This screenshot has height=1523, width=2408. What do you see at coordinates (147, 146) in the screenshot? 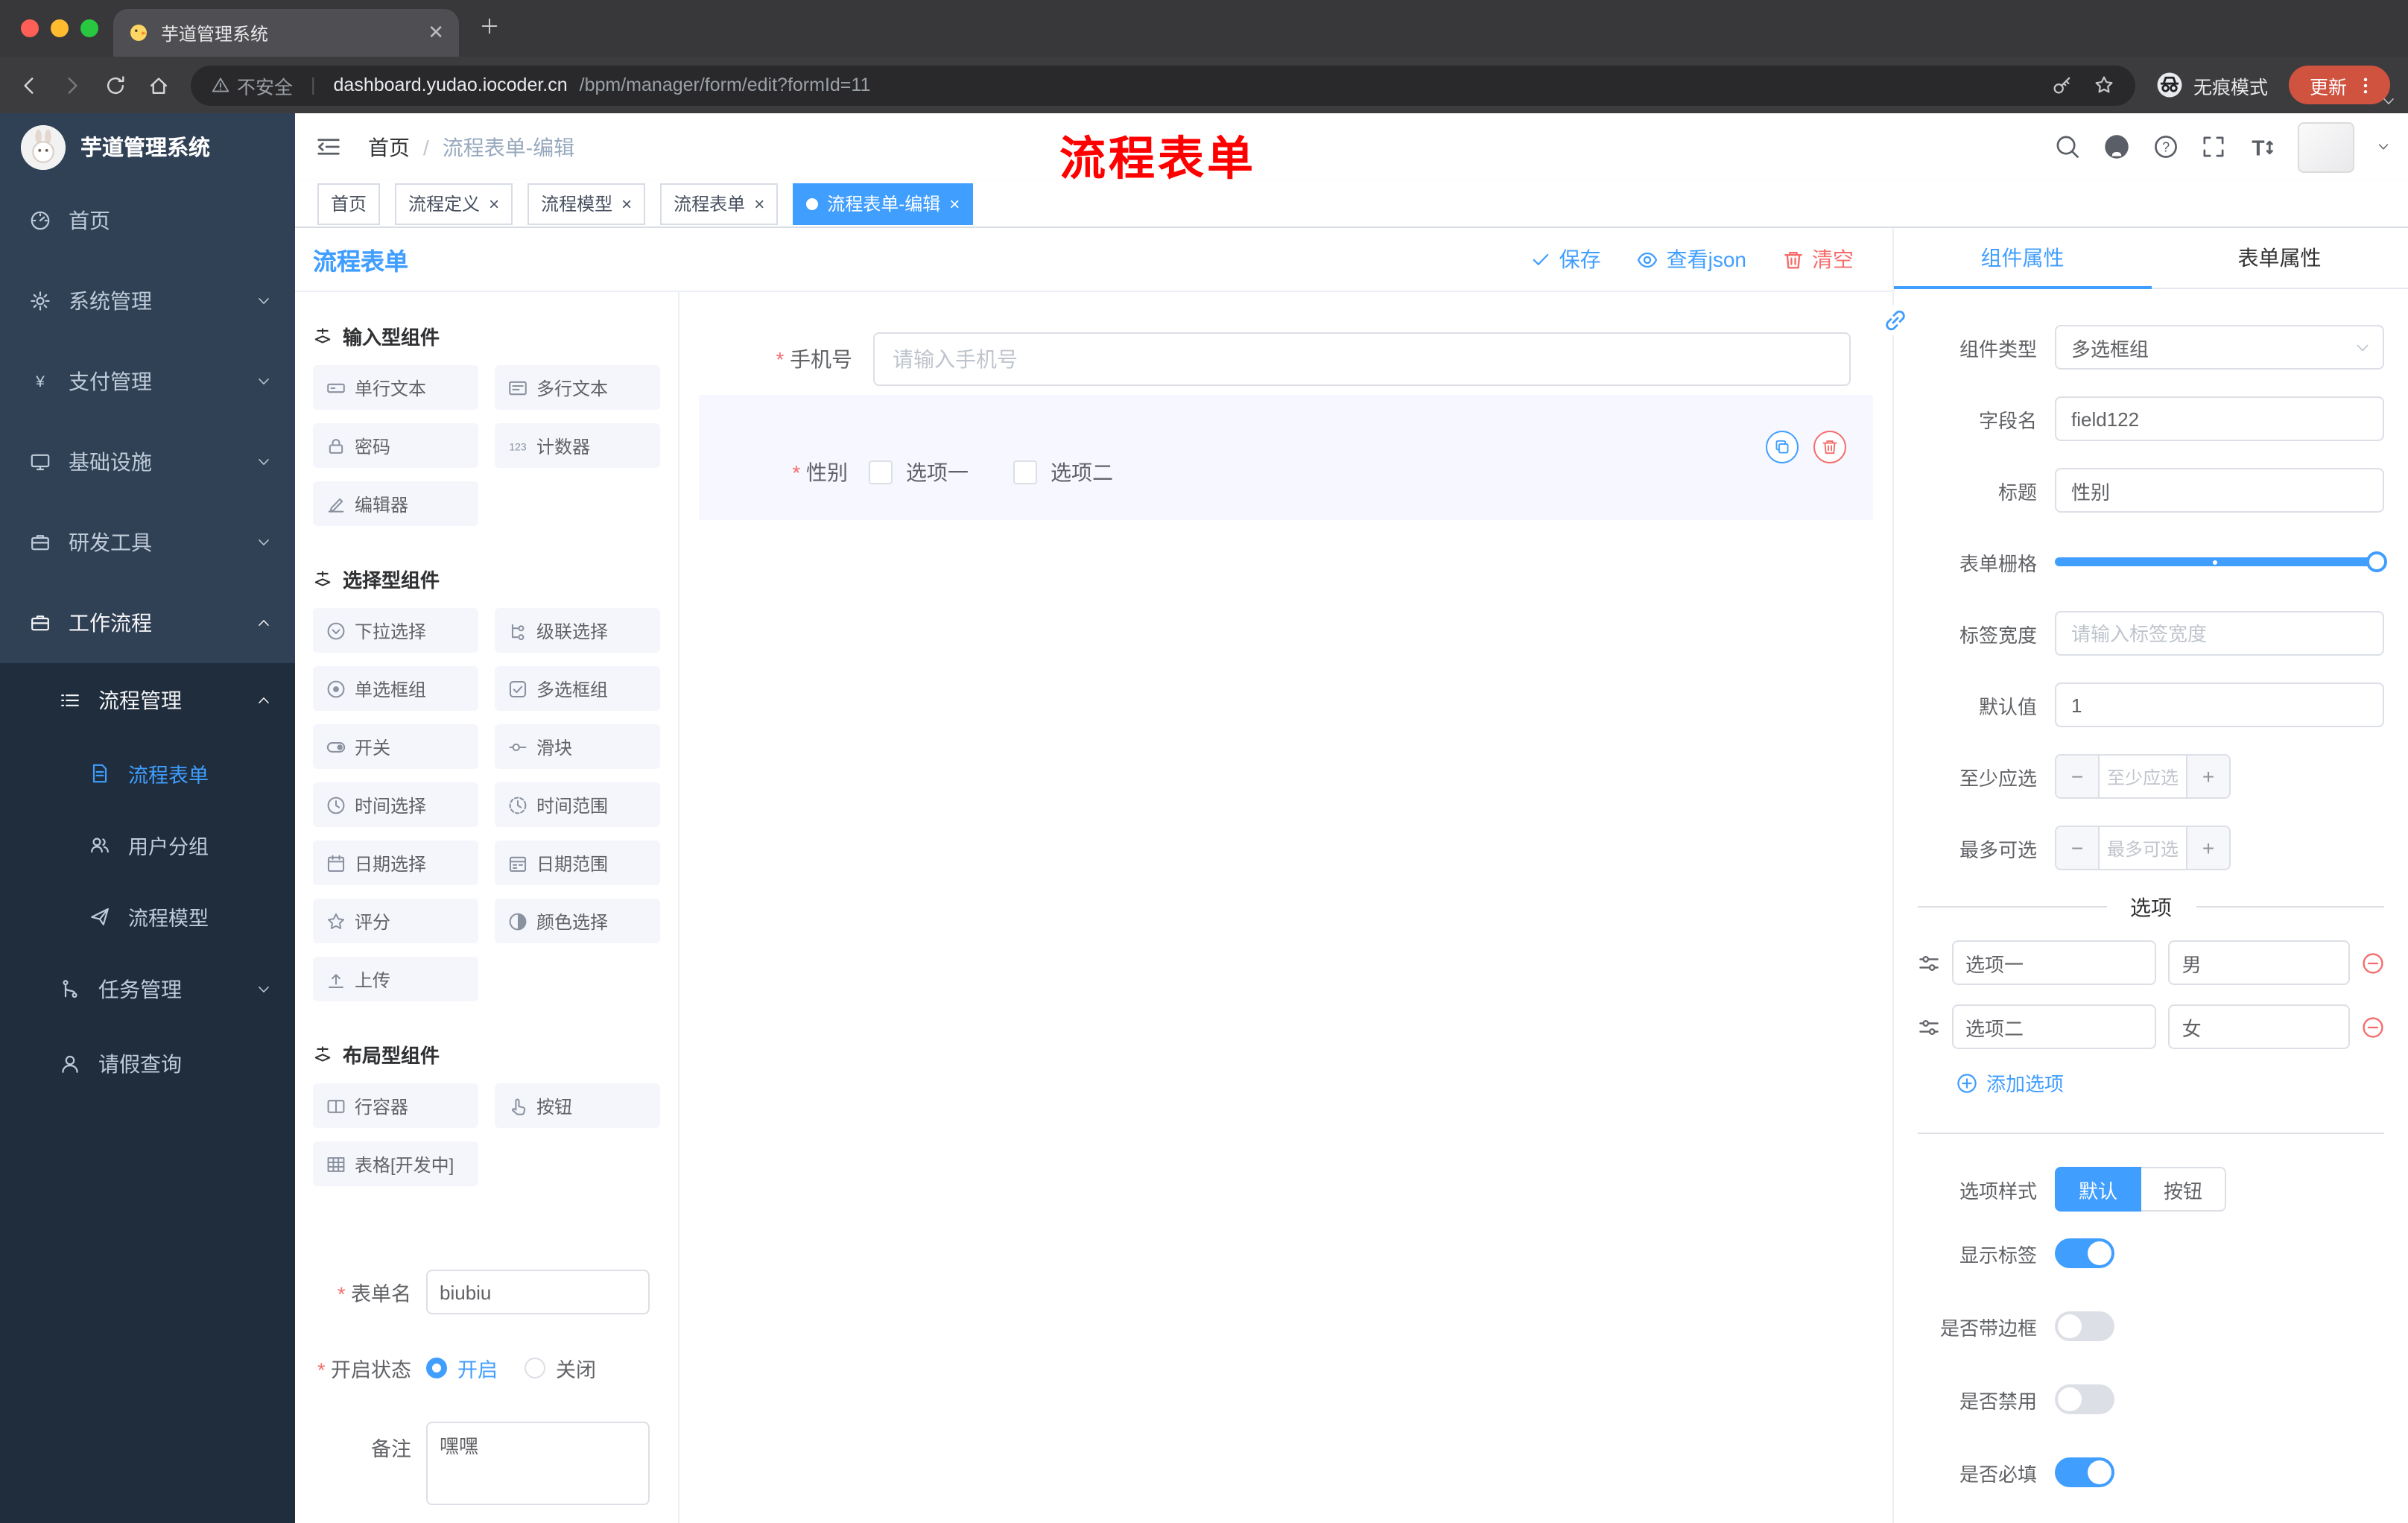
I see `sidebar-logo: 芋道管理系统` at bounding box center [147, 146].